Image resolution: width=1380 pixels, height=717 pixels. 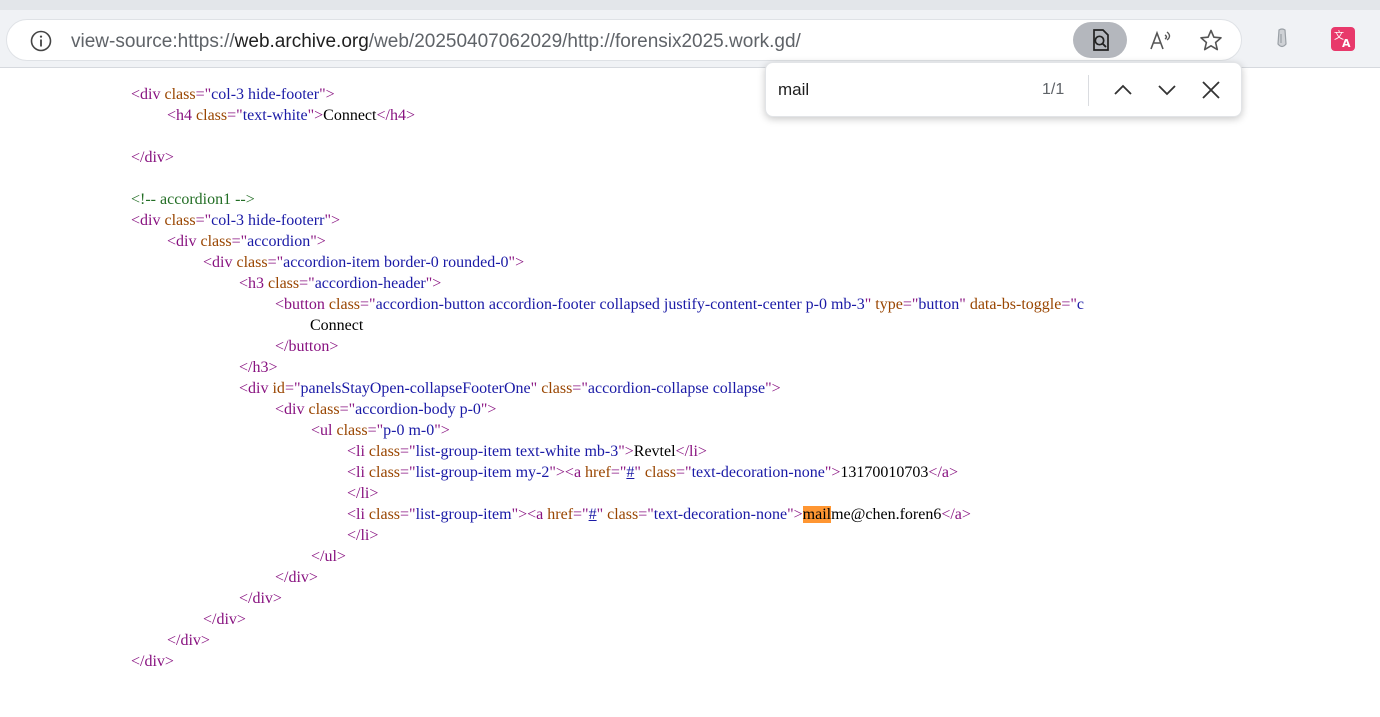 What do you see at coordinates (386, 409) in the screenshot?
I see `source-line: <div class="accordion-body p-0">` at bounding box center [386, 409].